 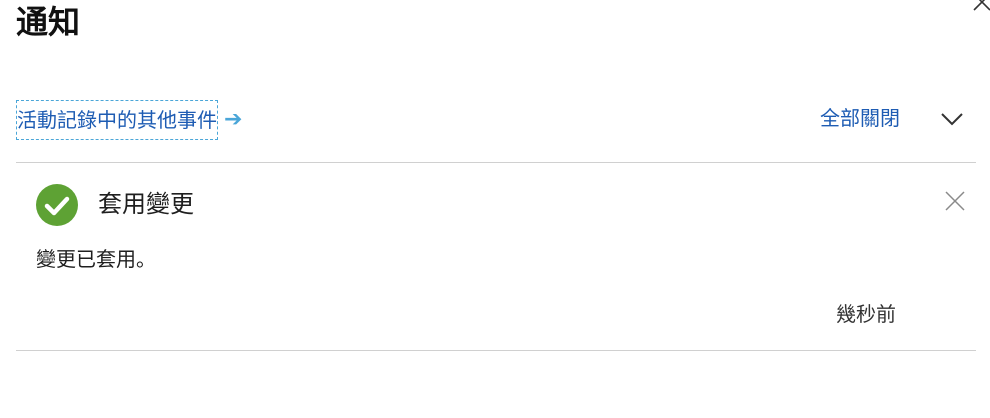 What do you see at coordinates (860, 118) in the screenshot?
I see `dismiss-all-button: 全部關閉` at bounding box center [860, 118].